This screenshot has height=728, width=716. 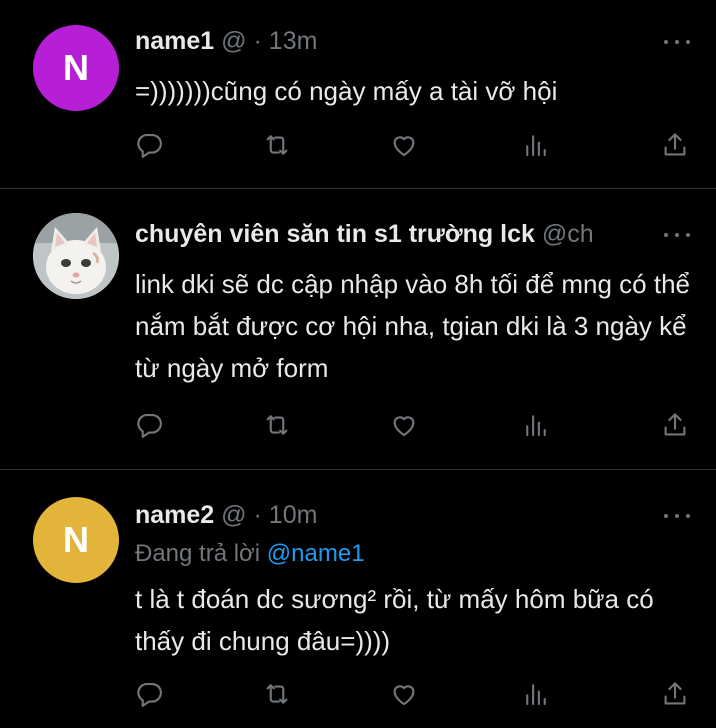 I want to click on display-name: name1, so click(x=174, y=41).